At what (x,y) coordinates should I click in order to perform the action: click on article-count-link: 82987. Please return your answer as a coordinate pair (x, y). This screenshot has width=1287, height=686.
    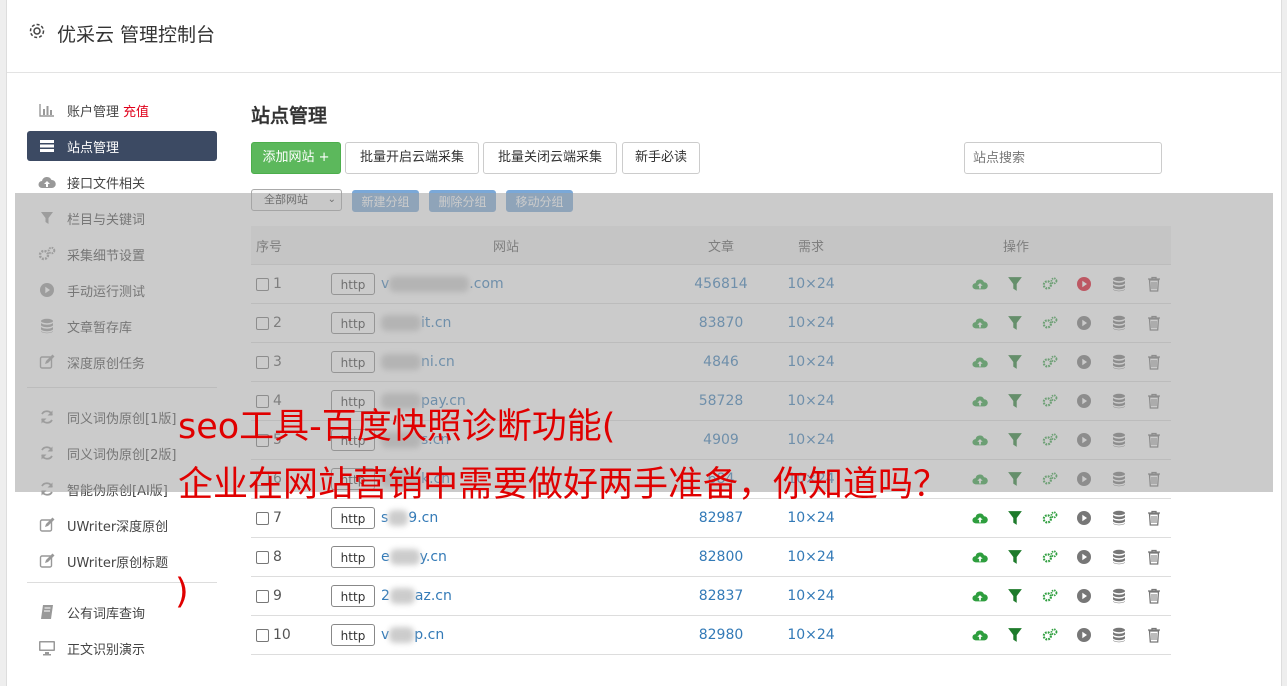
    Looking at the image, I should click on (721, 518).